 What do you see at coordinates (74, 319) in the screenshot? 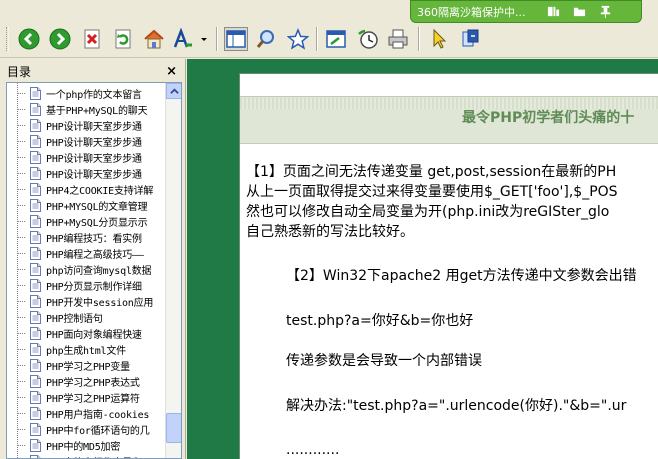
I see `tree-item-label: PHP控制语句` at bounding box center [74, 319].